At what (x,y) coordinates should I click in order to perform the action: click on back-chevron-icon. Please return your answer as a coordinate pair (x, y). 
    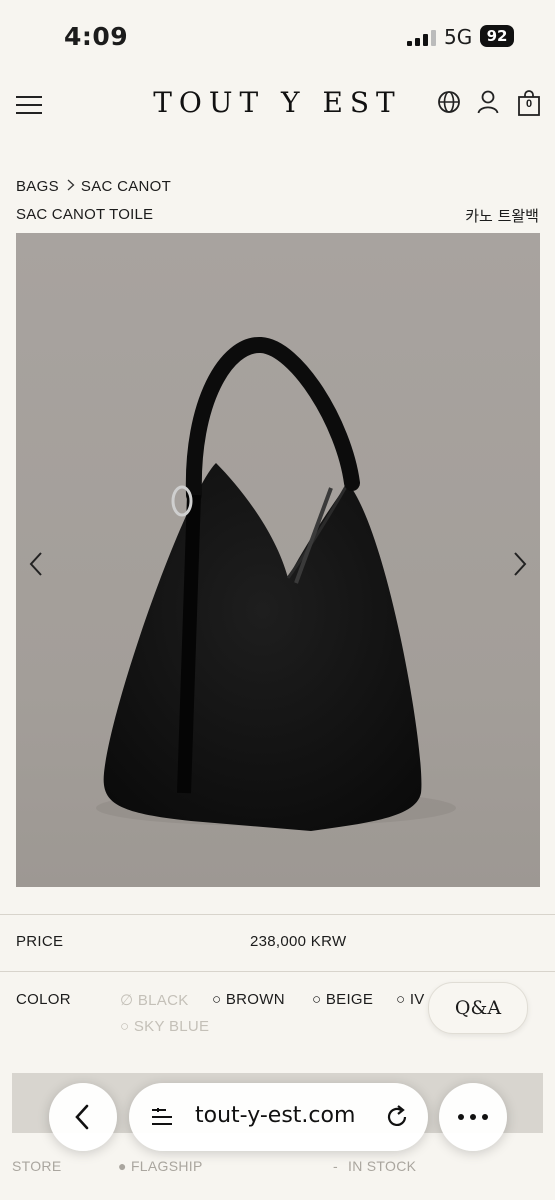
    Looking at the image, I should click on (82, 1117).